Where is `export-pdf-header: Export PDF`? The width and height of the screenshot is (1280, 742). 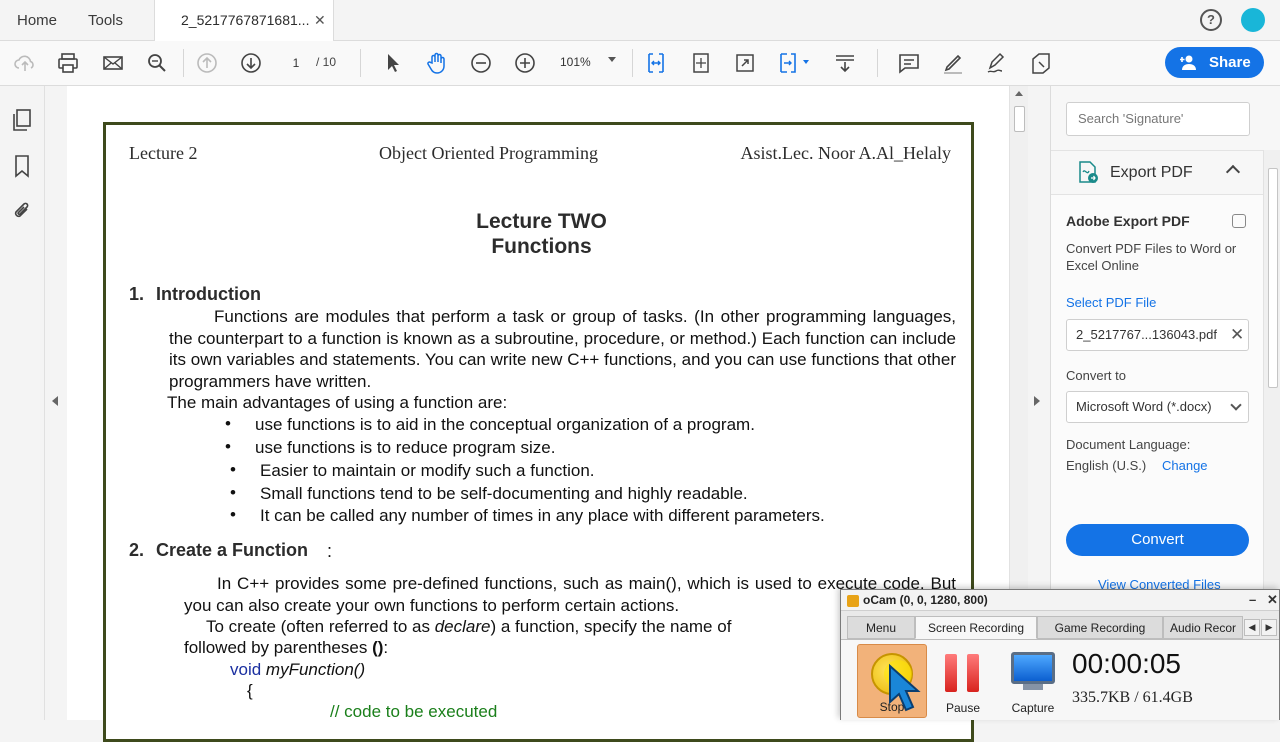
export-pdf-header: Export PDF is located at coordinates (1157, 172).